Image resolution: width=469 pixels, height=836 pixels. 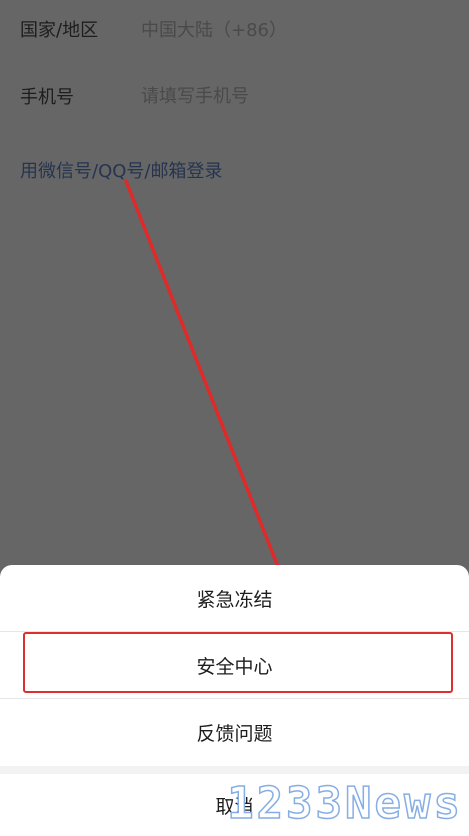 What do you see at coordinates (59, 30) in the screenshot?
I see `country-label: 国家/地区` at bounding box center [59, 30].